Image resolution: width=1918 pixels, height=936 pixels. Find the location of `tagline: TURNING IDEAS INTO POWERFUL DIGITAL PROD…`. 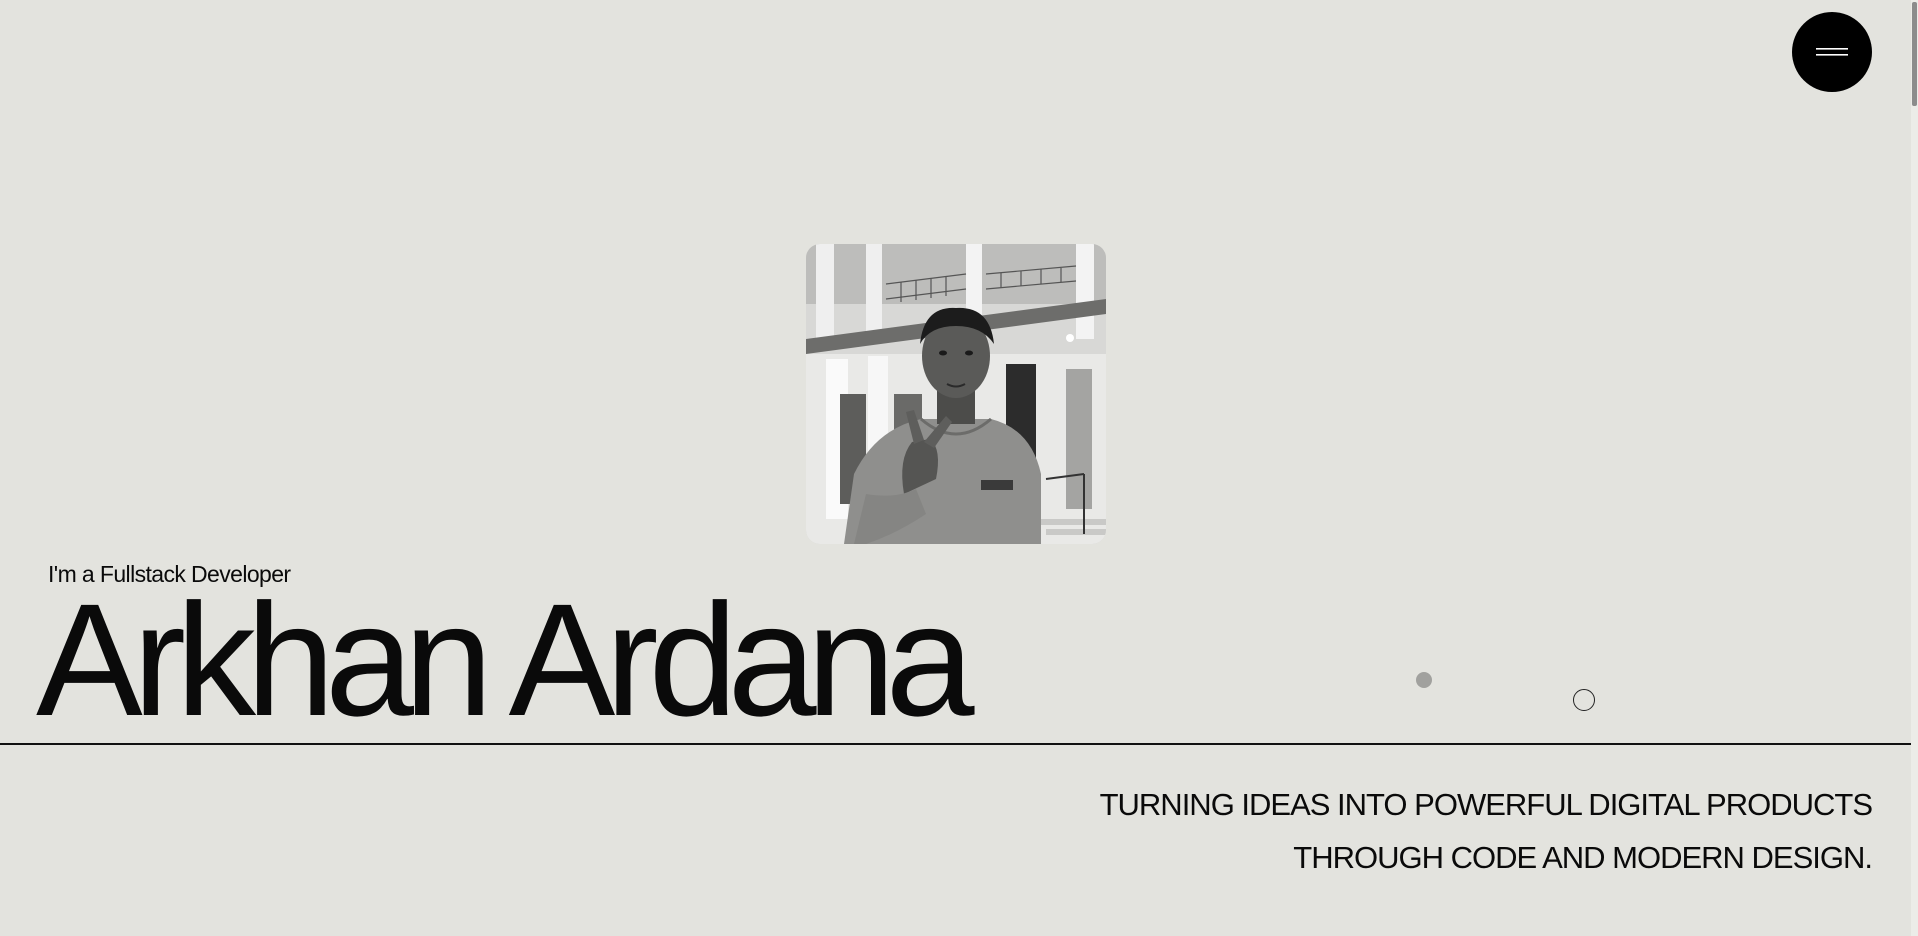

tagline: TURNING IDEAS INTO POWERFUL DIGITAL PROD… is located at coordinates (1486, 831).